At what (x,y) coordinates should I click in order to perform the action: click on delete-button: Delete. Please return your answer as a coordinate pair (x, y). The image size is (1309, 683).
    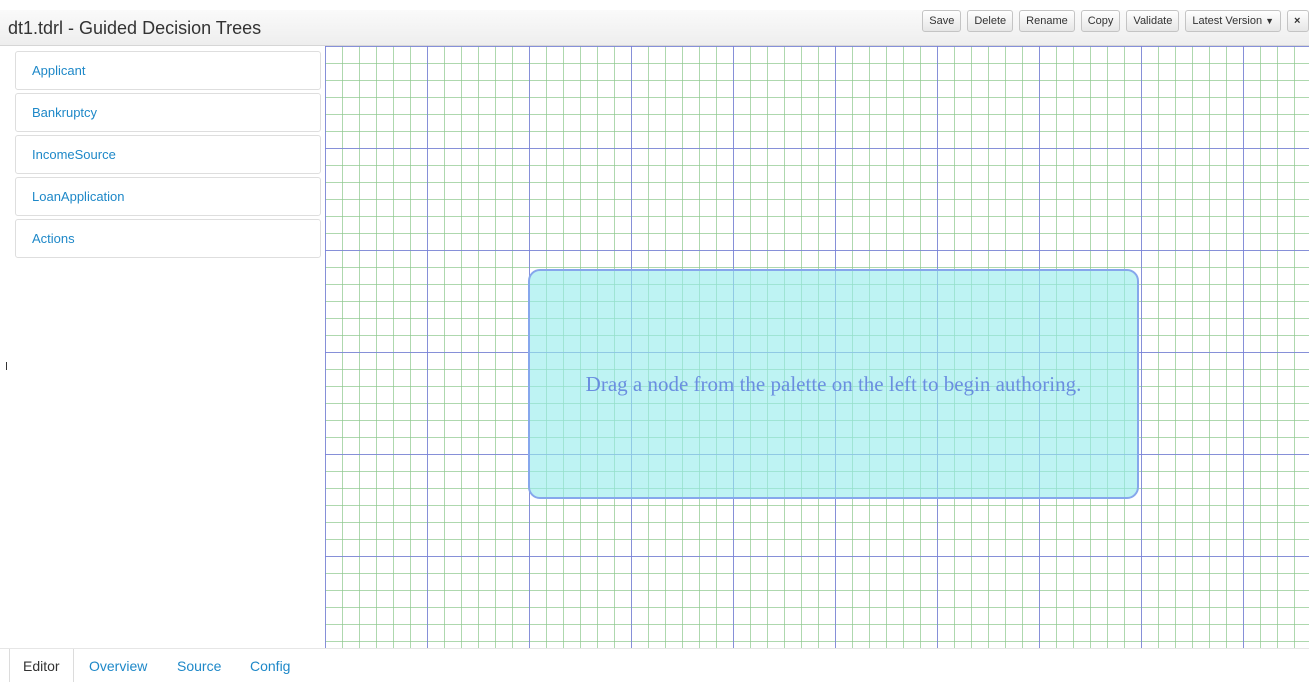
    Looking at the image, I should click on (990, 21).